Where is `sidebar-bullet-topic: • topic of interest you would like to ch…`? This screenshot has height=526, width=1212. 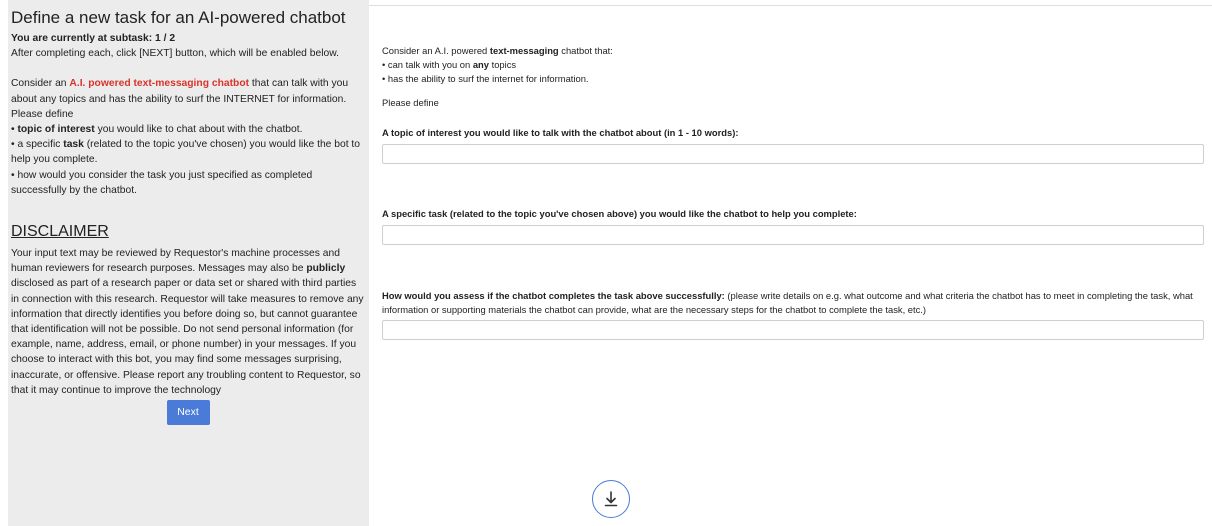 sidebar-bullet-topic: • topic of interest you would like to ch… is located at coordinates (157, 130).